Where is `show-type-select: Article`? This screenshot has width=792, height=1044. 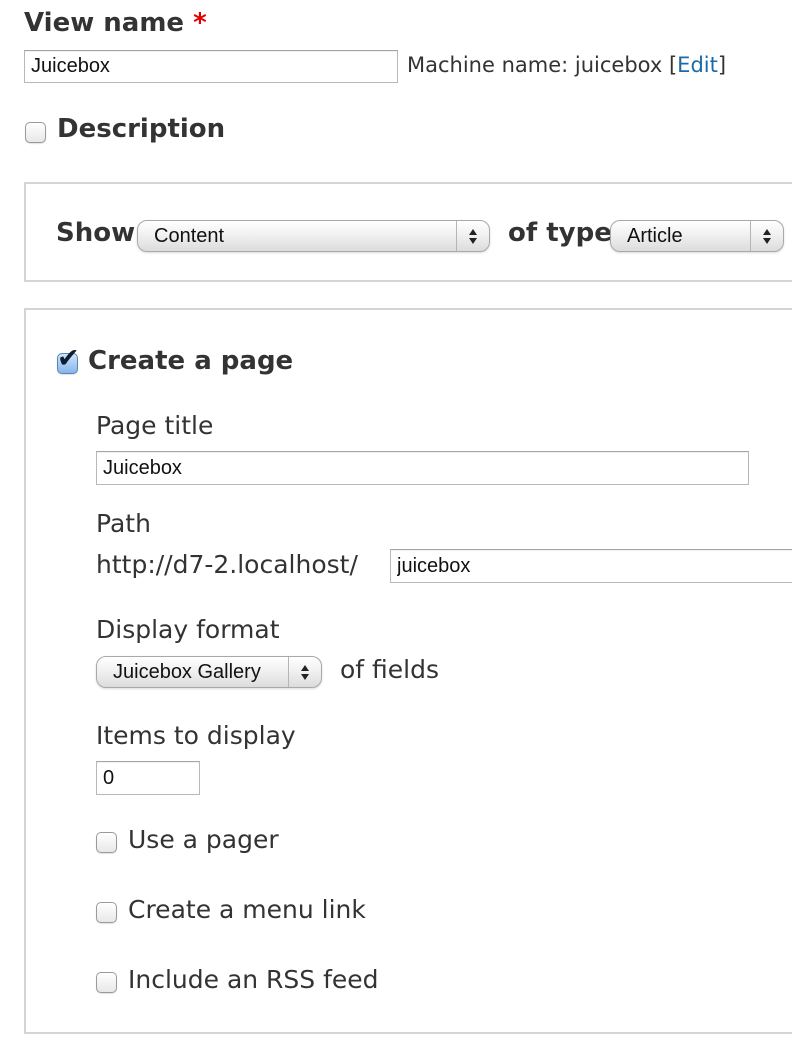 show-type-select: Article is located at coordinates (697, 236).